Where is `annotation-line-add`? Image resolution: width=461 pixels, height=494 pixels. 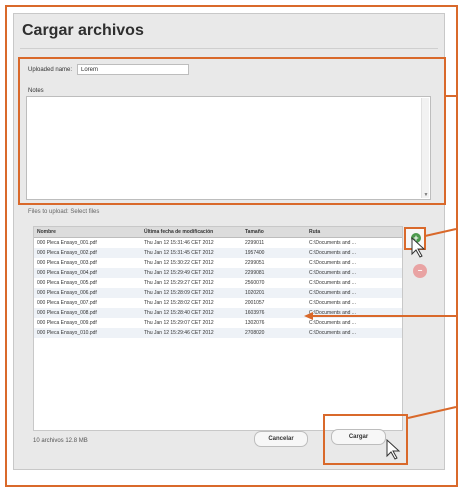
annotation-line-add is located at coordinates (440, 232).